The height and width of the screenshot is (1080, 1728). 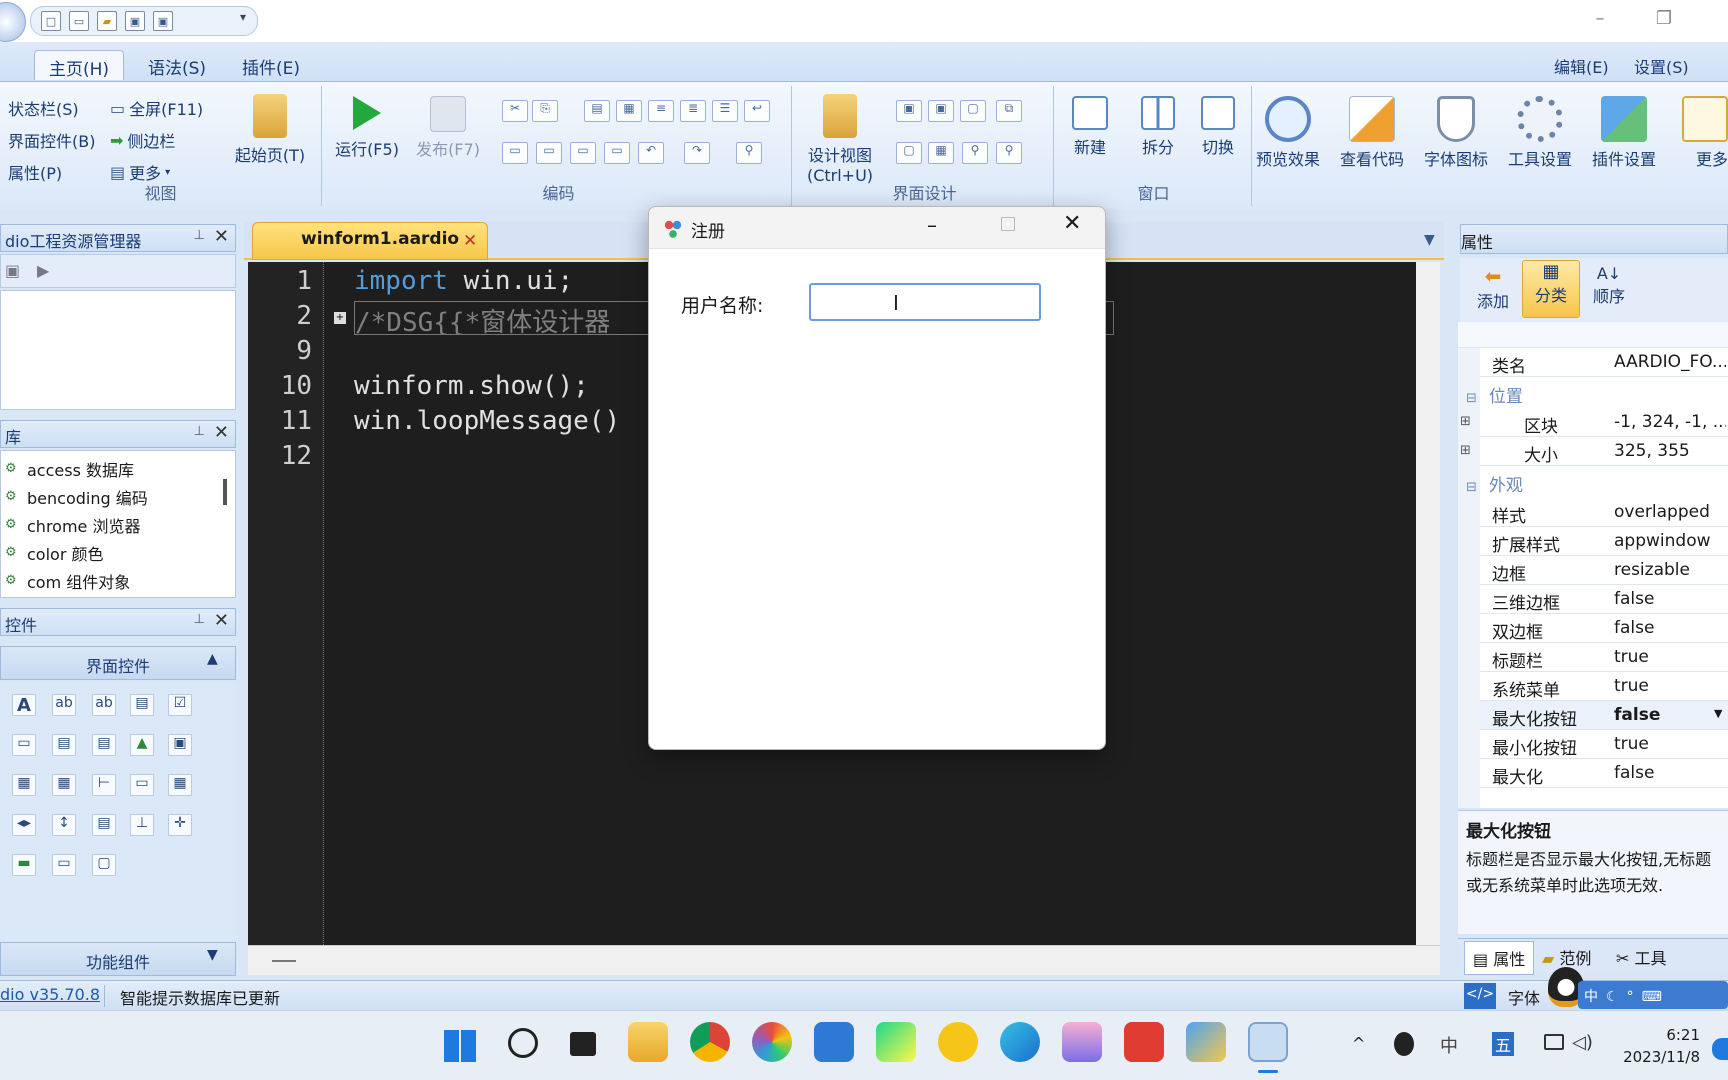 What do you see at coordinates (1604, 744) in the screenshot?
I see `property-row: 最小化按钮 true` at bounding box center [1604, 744].